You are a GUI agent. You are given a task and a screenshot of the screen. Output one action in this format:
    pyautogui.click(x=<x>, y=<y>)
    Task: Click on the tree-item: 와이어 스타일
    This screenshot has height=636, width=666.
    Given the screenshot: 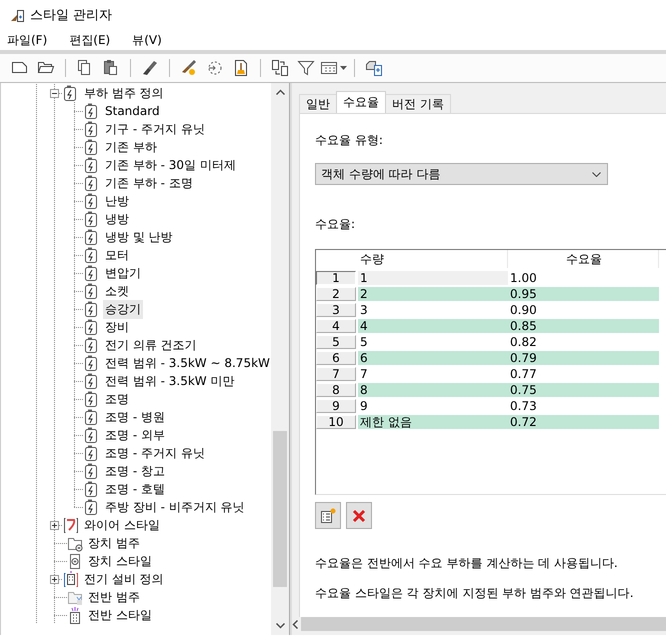 What is the action you would take?
    pyautogui.click(x=122, y=525)
    